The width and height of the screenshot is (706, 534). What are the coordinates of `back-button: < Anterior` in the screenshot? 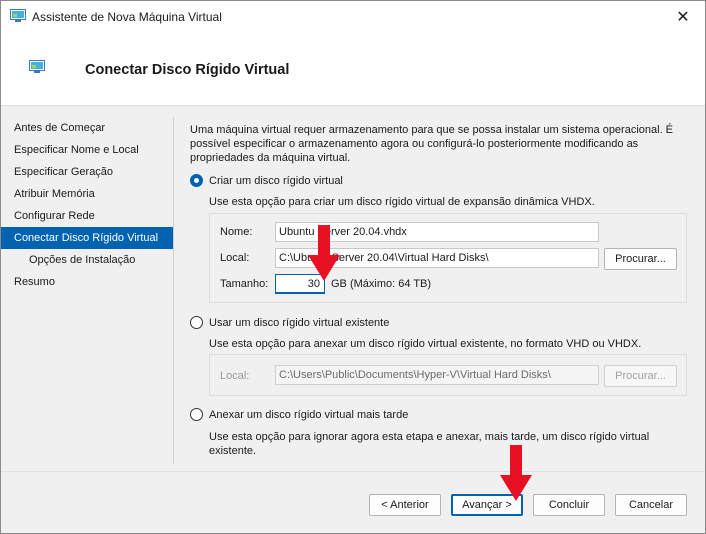 It's located at (405, 505).